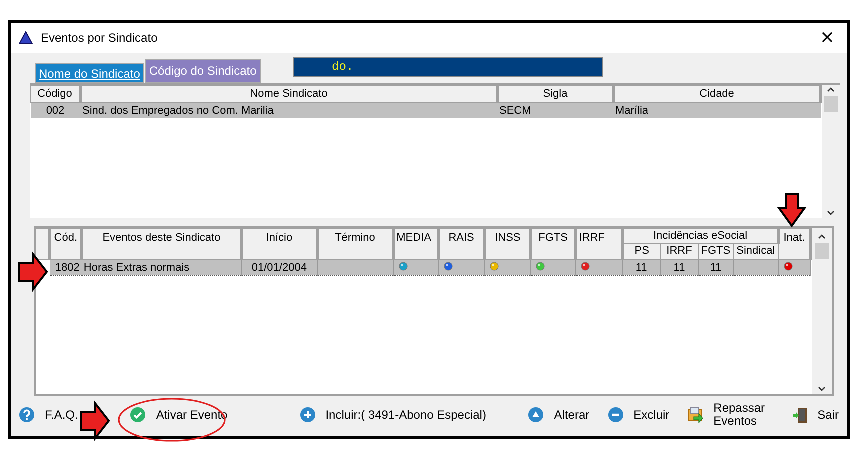 The height and width of the screenshot is (466, 866). Describe the element at coordinates (639, 415) in the screenshot. I see `action-button: Excluir` at that location.